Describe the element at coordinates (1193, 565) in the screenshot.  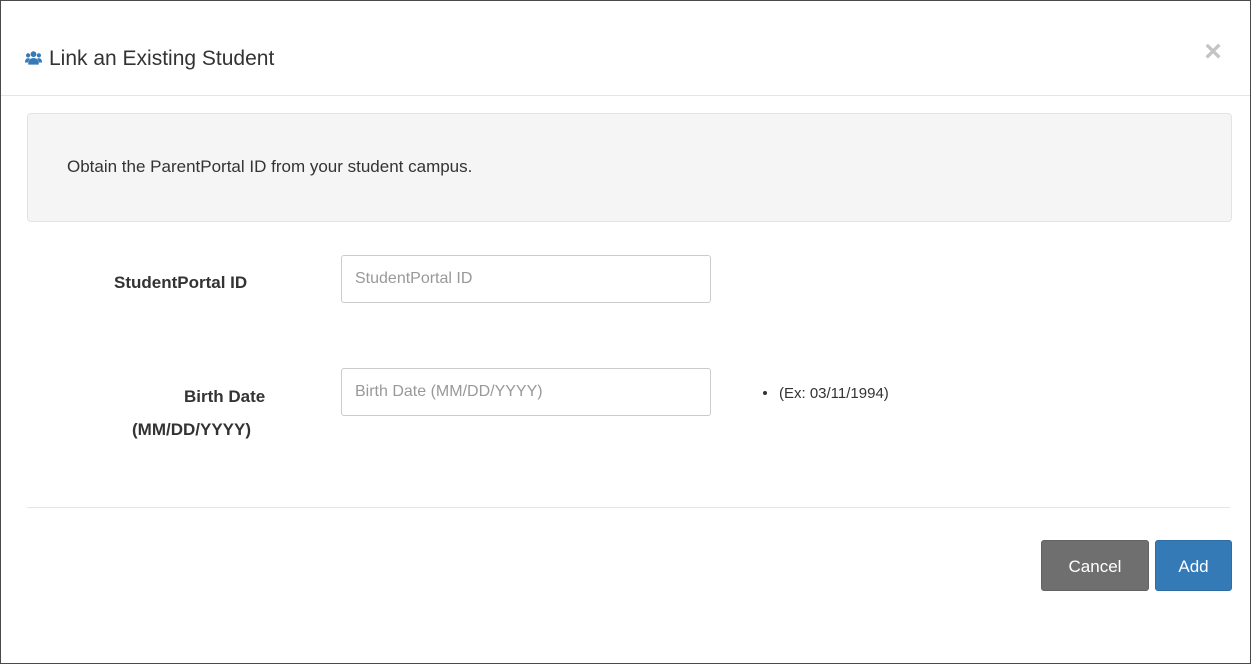
I see `add-button: Add` at that location.